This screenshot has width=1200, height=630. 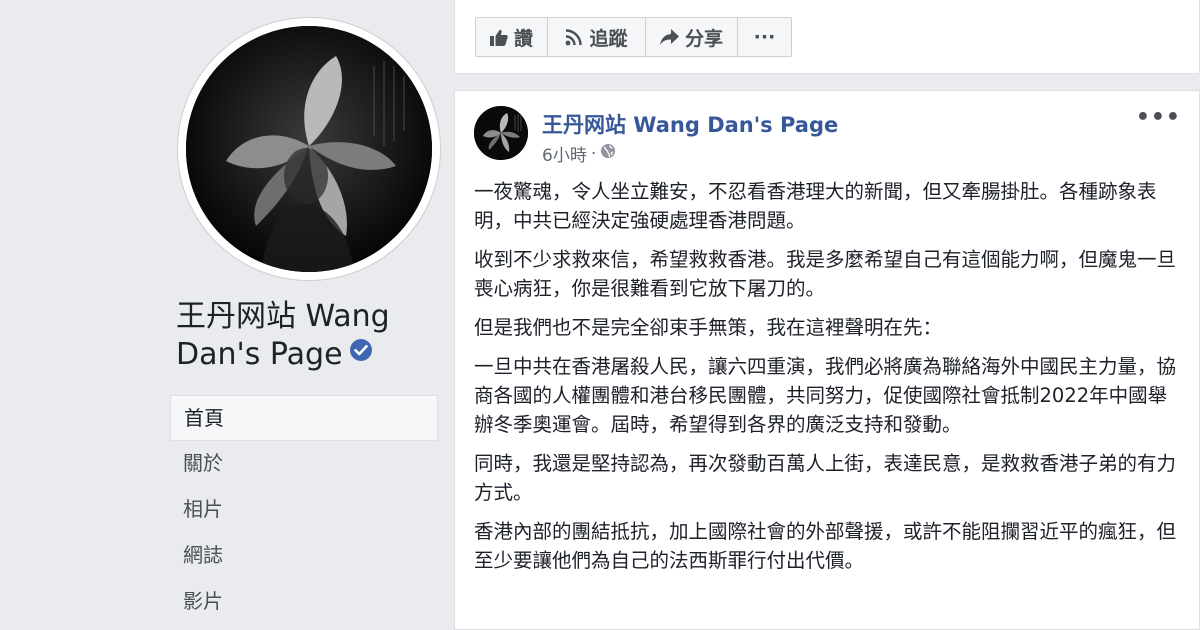 I want to click on bauhinia-portrait-image, so click(x=309, y=149).